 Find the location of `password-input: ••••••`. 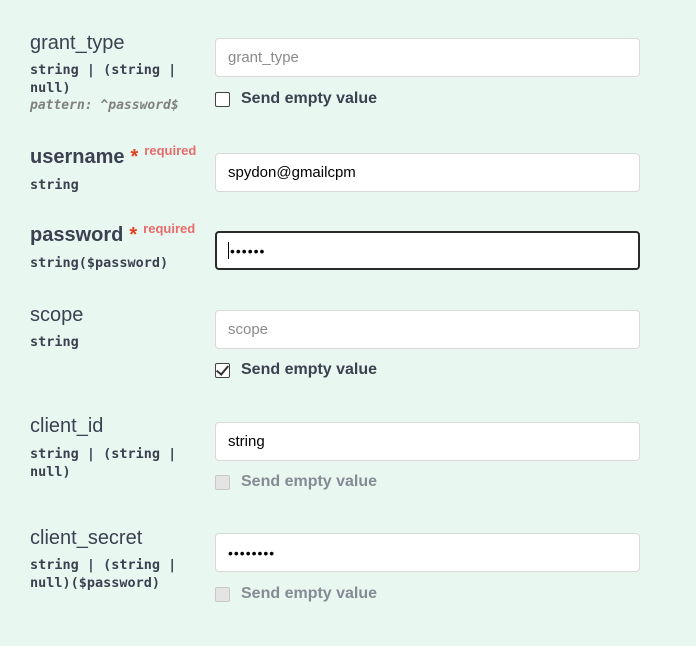

password-input: •••••• is located at coordinates (427, 250).